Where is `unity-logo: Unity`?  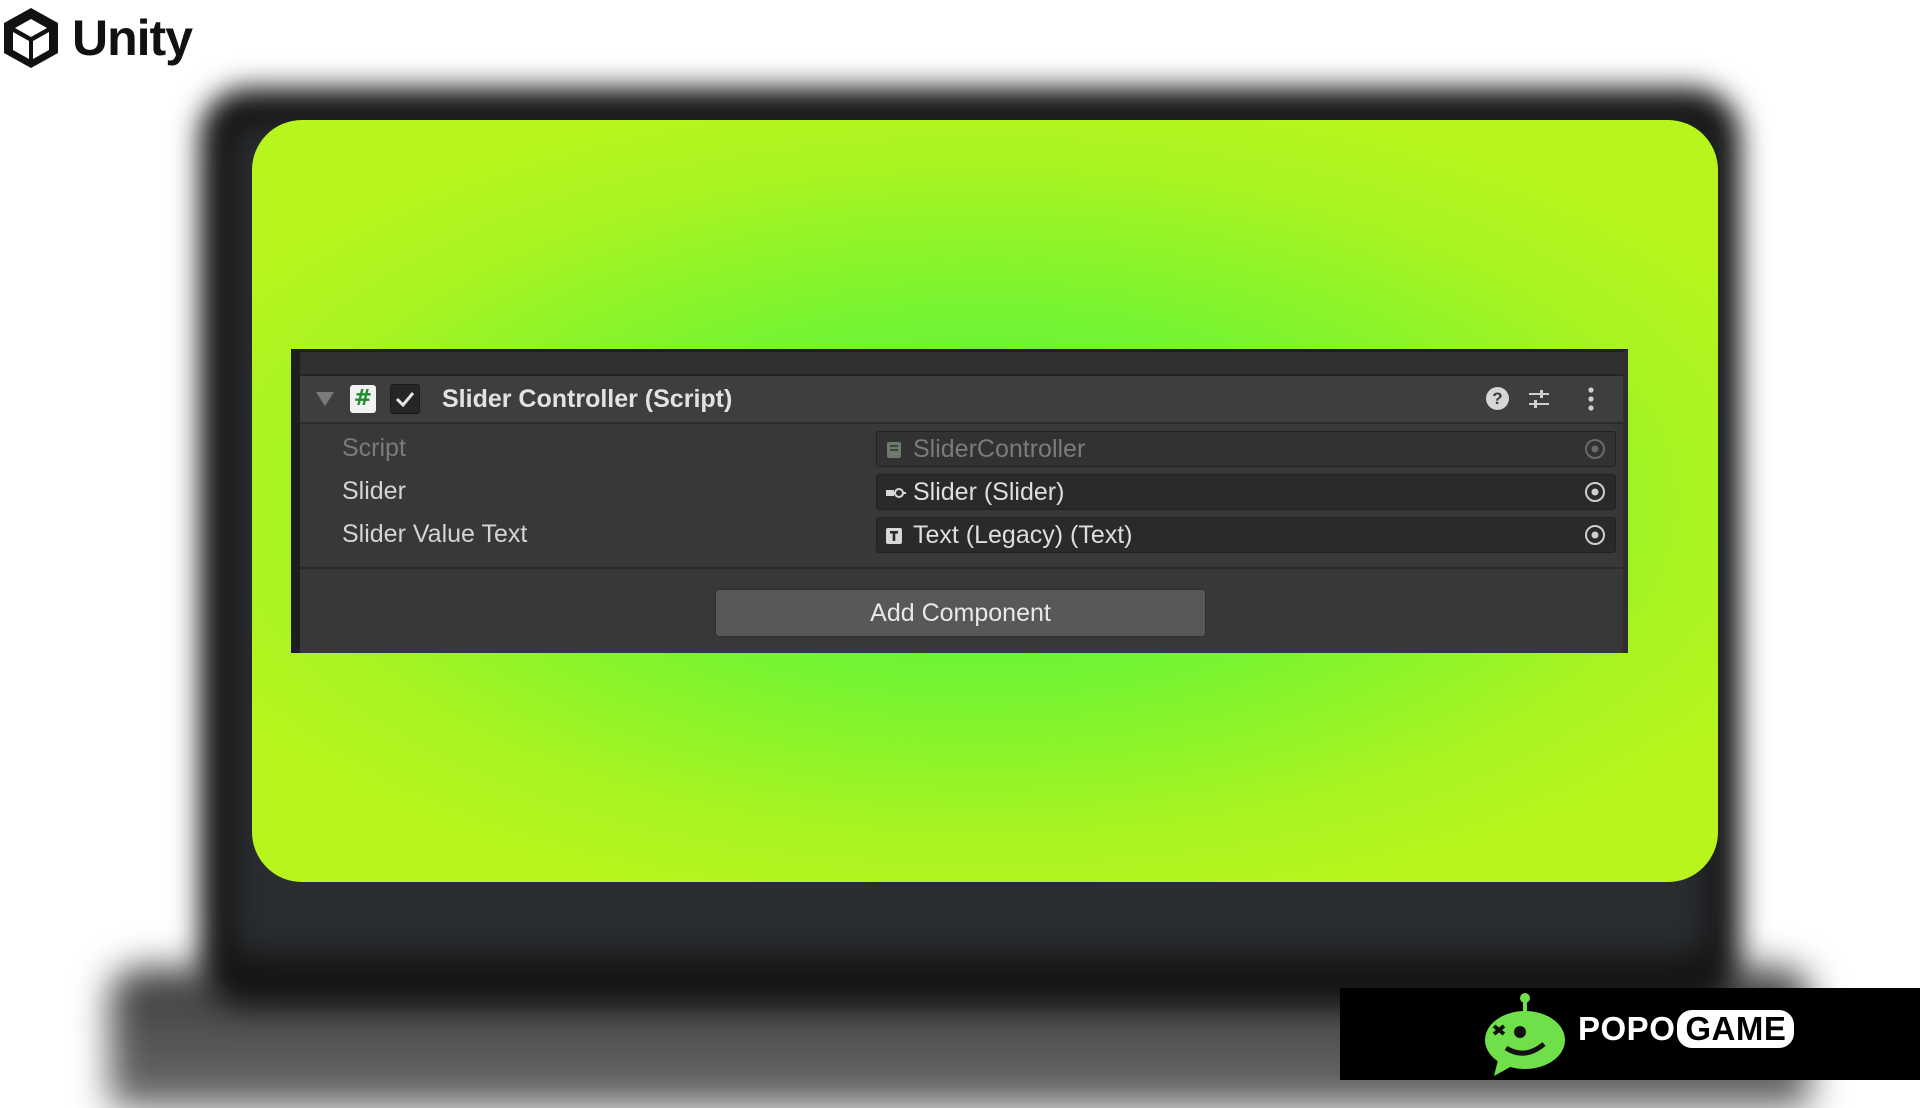 unity-logo: Unity is located at coordinates (96, 38).